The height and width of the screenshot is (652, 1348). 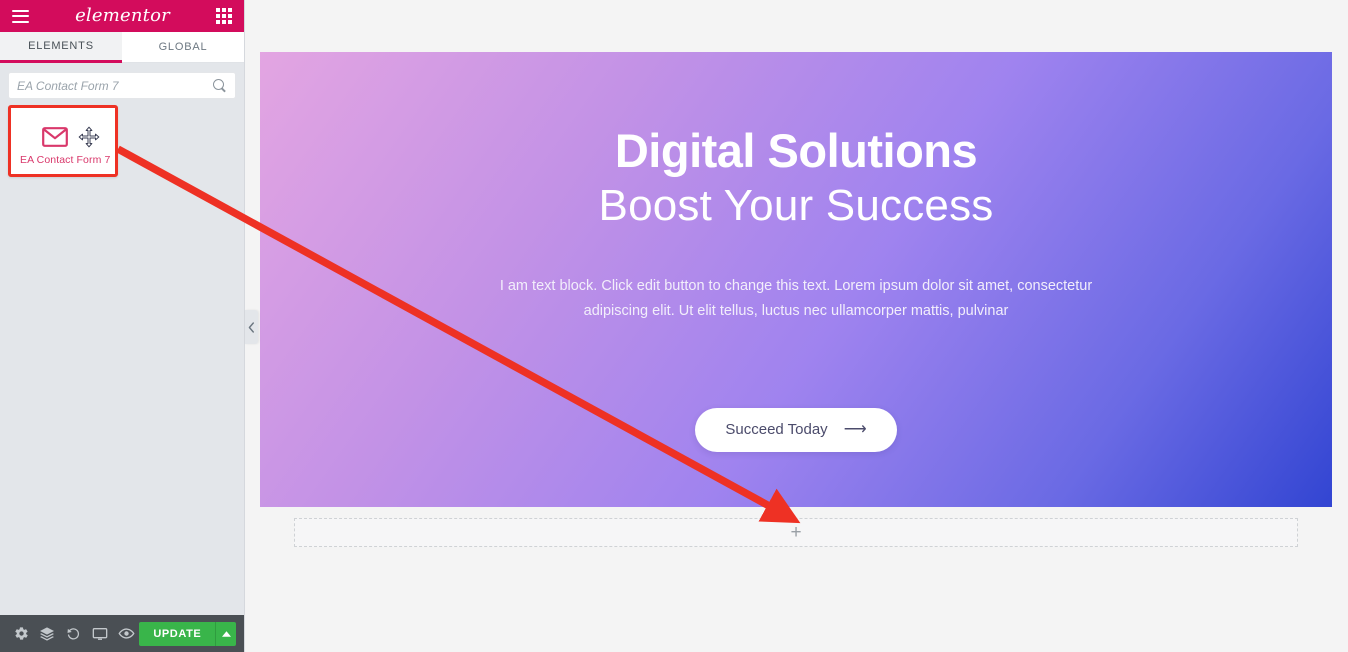 I want to click on widget-drop-zone: +, so click(x=796, y=532).